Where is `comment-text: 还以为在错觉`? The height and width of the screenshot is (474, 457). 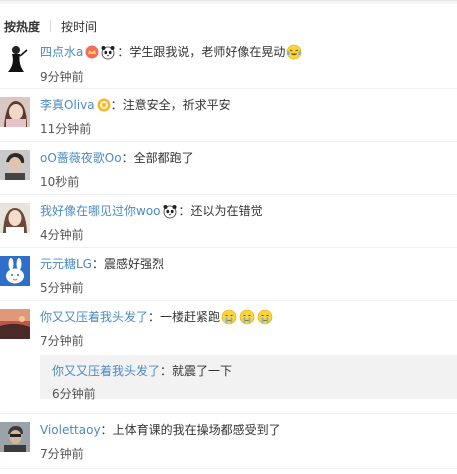 comment-text: 还以为在错觉 is located at coordinates (226, 211).